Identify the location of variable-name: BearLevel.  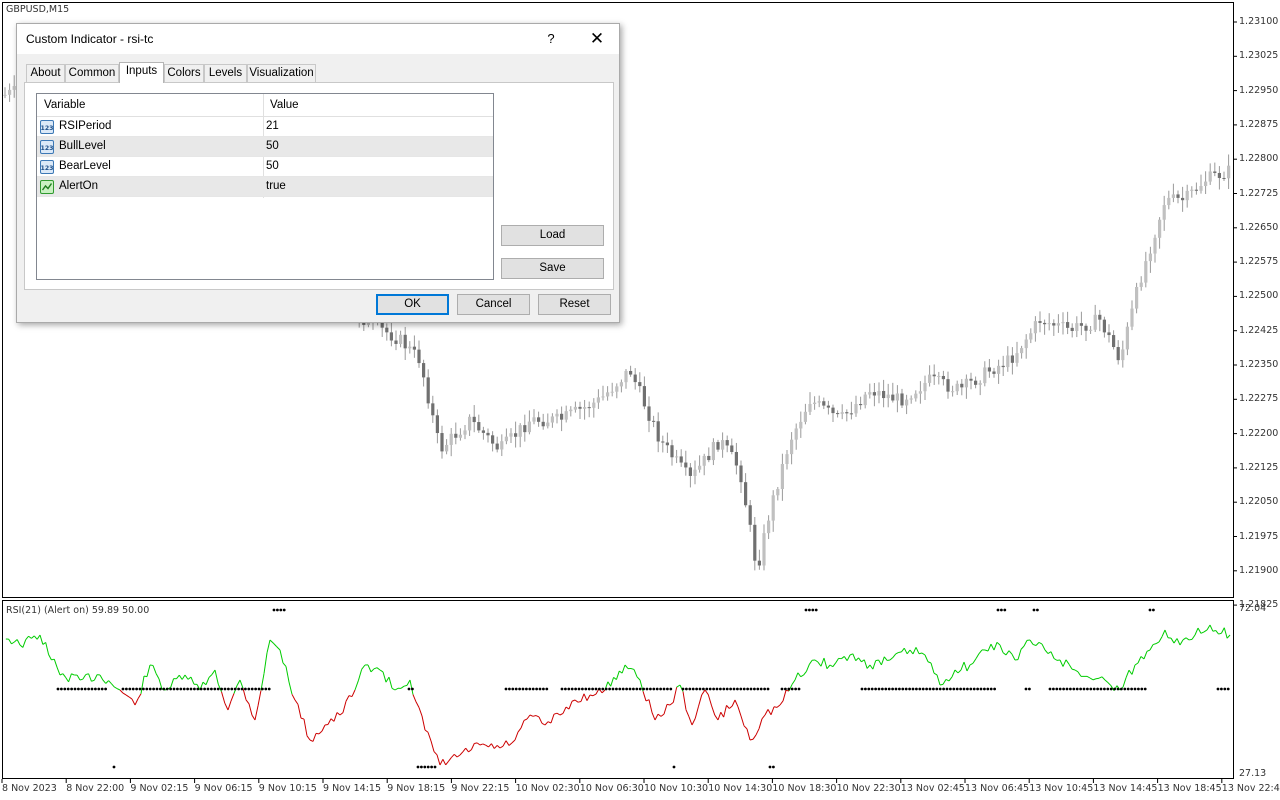
(85, 166).